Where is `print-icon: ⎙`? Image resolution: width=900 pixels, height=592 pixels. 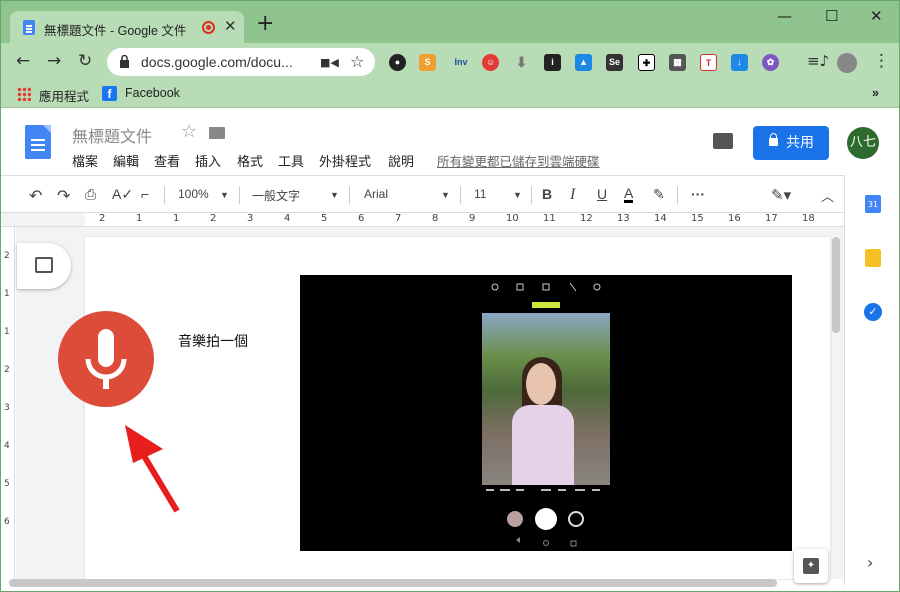 print-icon: ⎙ is located at coordinates (90, 194).